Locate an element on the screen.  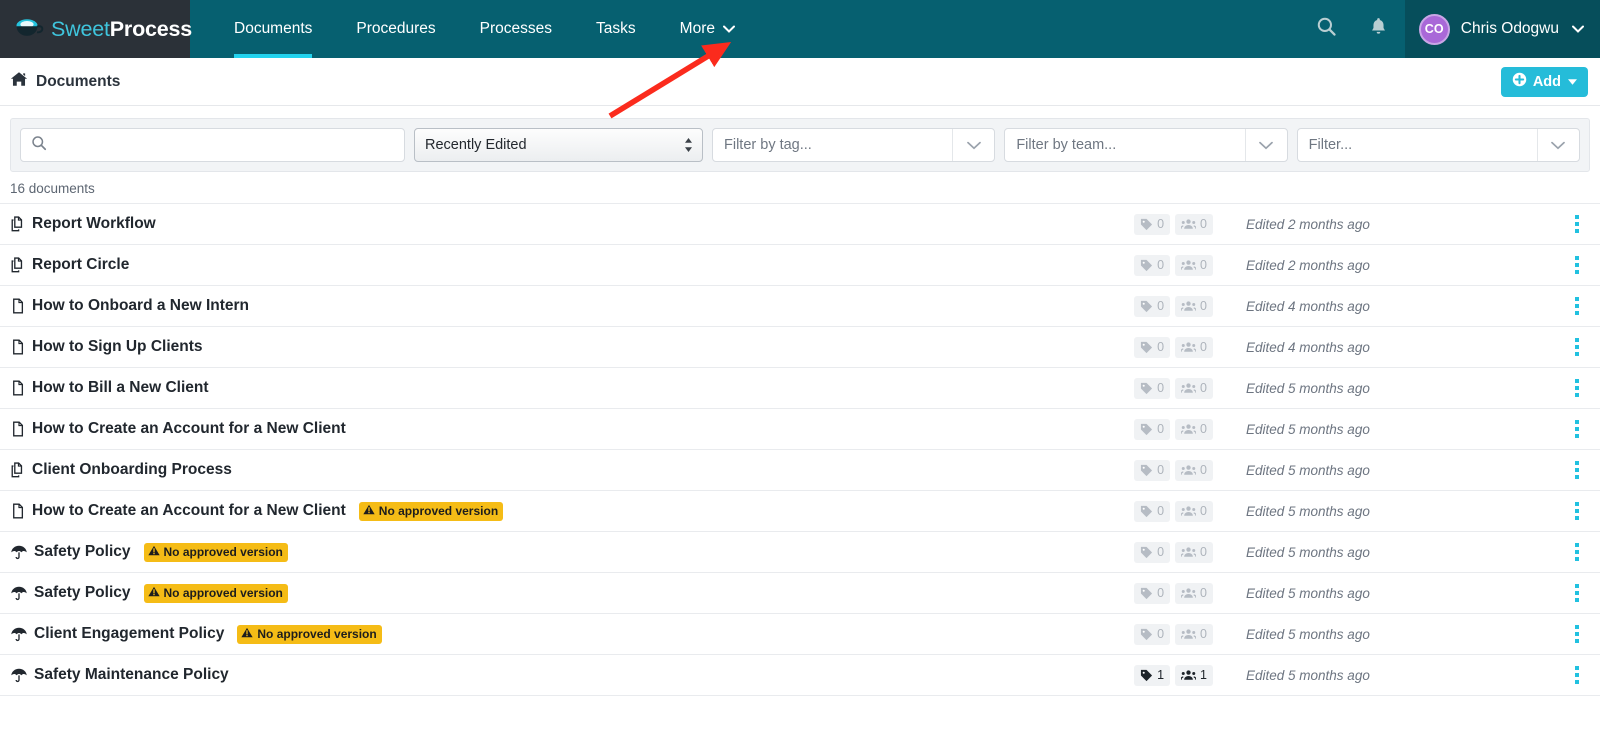
document-title-link: Report Circle is located at coordinates (69, 265).